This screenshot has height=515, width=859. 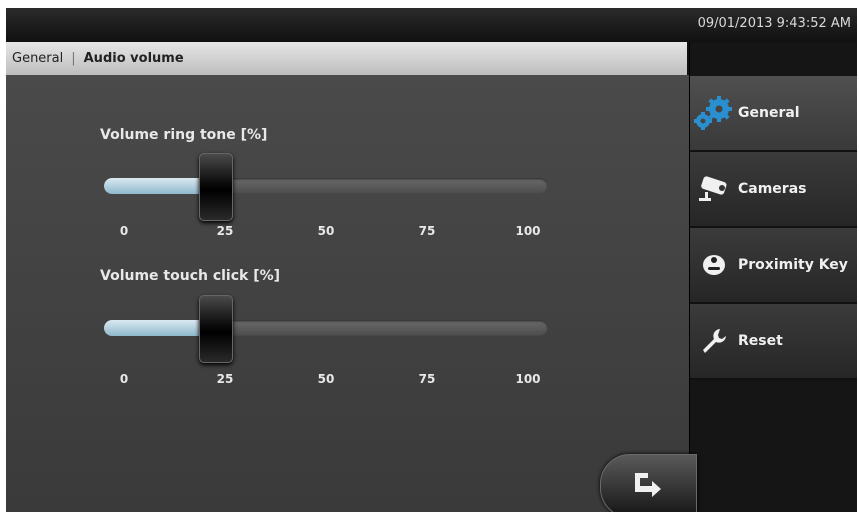 I want to click on sidebar-item-proximity-key: Proximity Key, so click(x=773, y=266).